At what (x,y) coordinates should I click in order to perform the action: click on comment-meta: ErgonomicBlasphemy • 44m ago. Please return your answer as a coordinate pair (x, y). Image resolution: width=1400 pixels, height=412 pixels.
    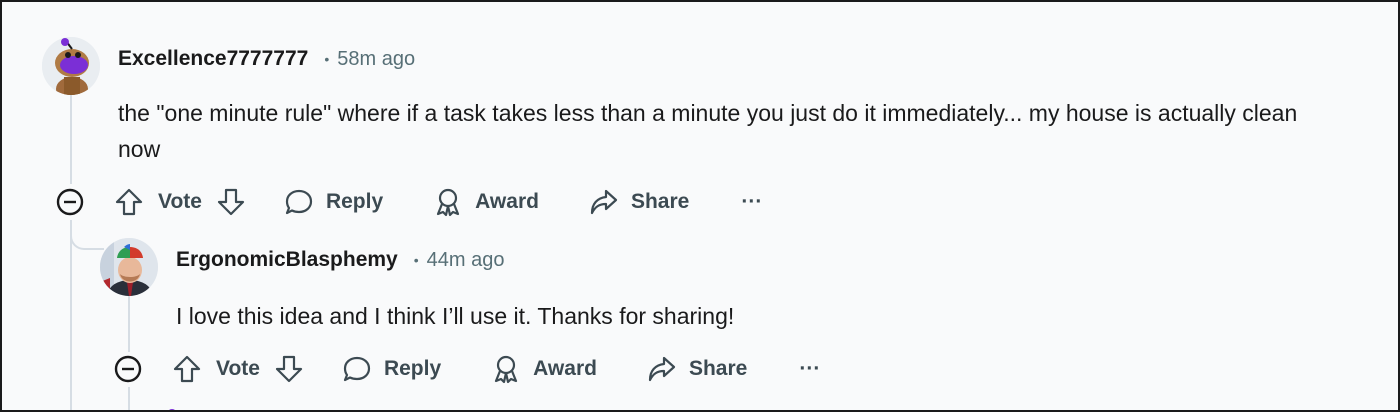
    Looking at the image, I should click on (340, 260).